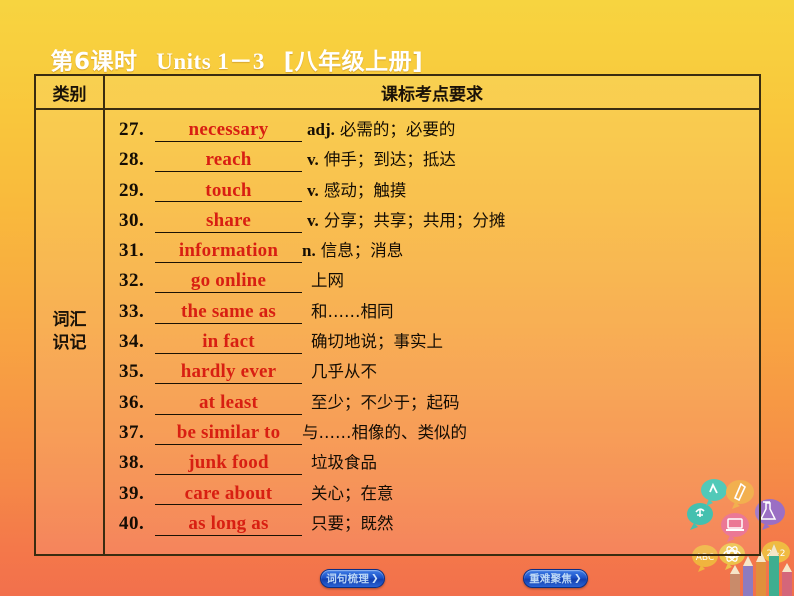 The height and width of the screenshot is (596, 794). What do you see at coordinates (228, 524) in the screenshot?
I see `answer-blank: as long as` at bounding box center [228, 524].